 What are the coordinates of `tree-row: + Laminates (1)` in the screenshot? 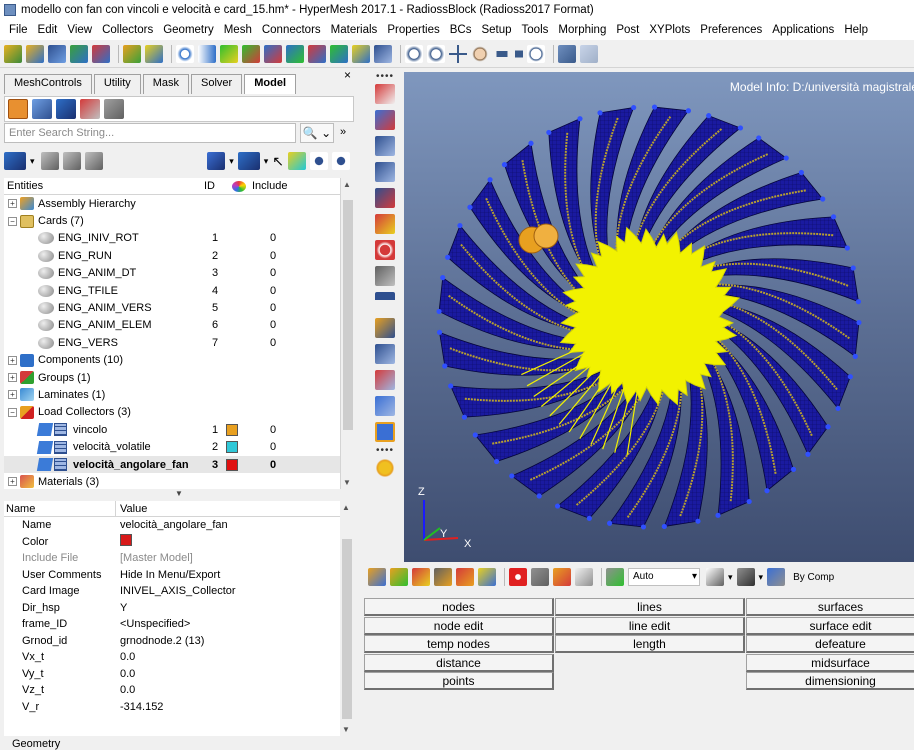 It's located at (172, 394).